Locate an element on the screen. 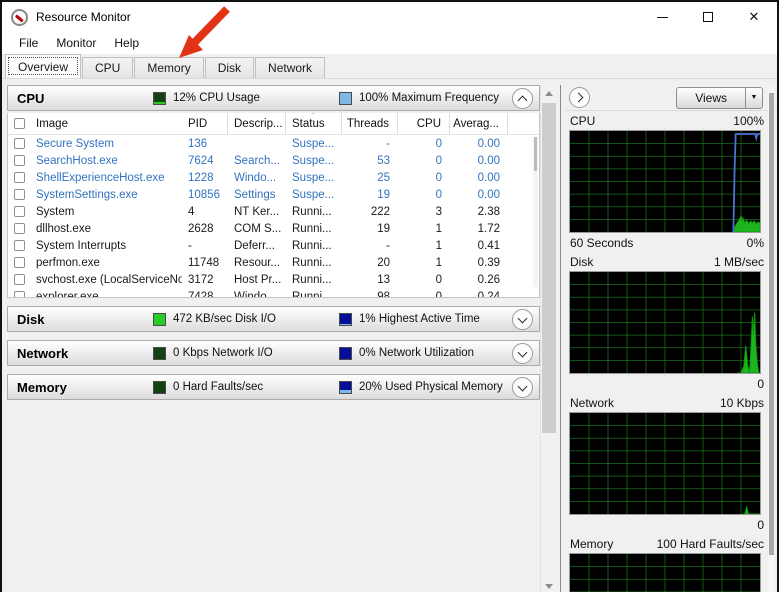 The width and height of the screenshot is (779, 592). menu-file: File is located at coordinates (28, 43).